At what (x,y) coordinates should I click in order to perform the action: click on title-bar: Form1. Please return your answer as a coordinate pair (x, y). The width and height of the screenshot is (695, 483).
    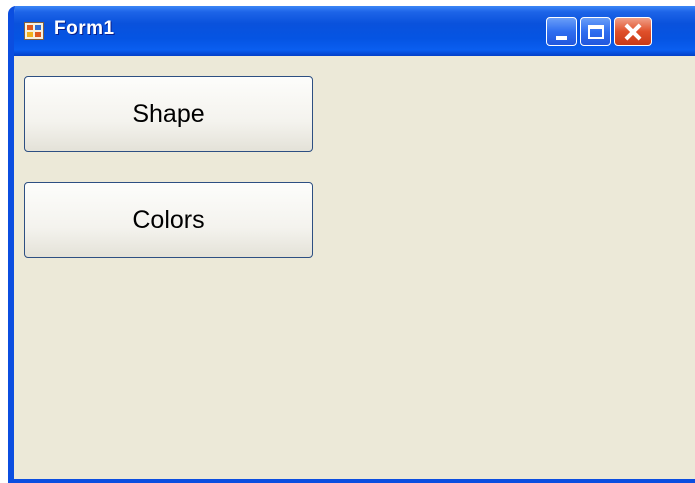
    Looking at the image, I should click on (354, 31).